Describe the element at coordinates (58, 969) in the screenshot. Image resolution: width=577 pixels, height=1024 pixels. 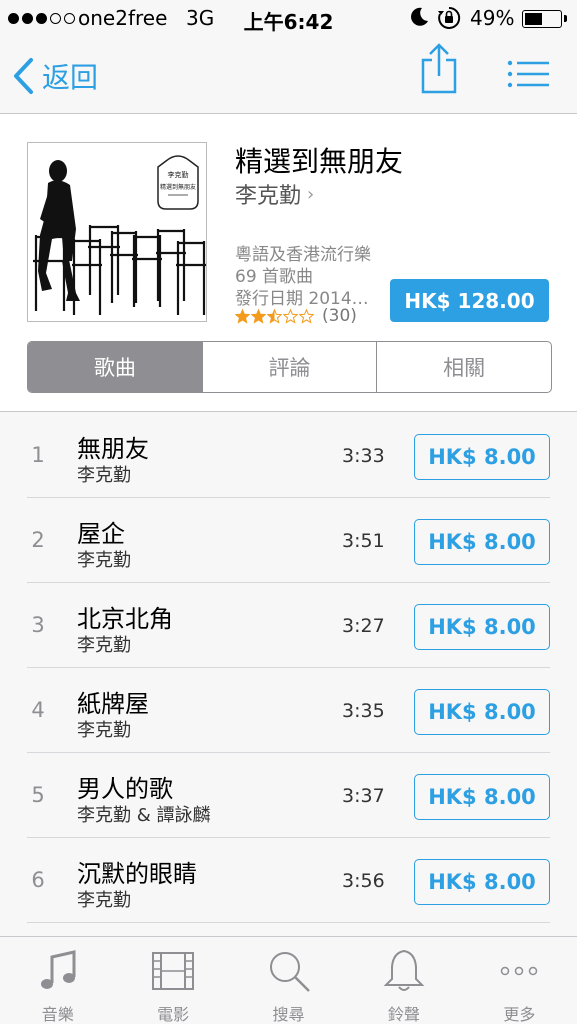
I see `music-note-icon` at that location.